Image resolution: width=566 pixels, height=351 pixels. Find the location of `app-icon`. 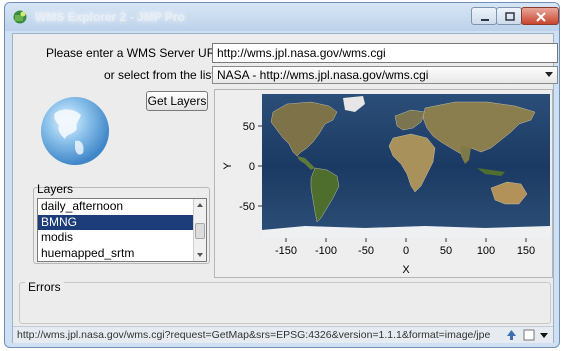

app-icon is located at coordinates (20, 17).